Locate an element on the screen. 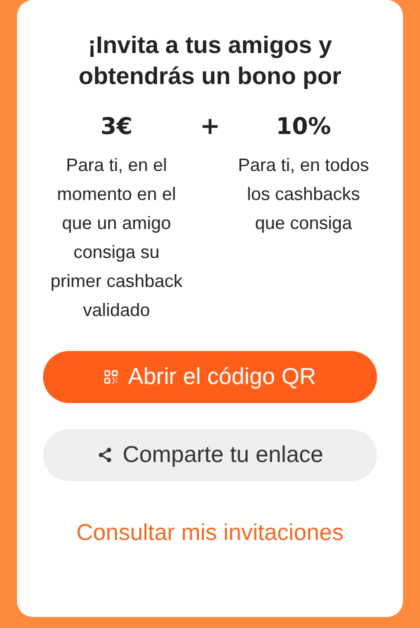  qr-code-icon is located at coordinates (111, 377).